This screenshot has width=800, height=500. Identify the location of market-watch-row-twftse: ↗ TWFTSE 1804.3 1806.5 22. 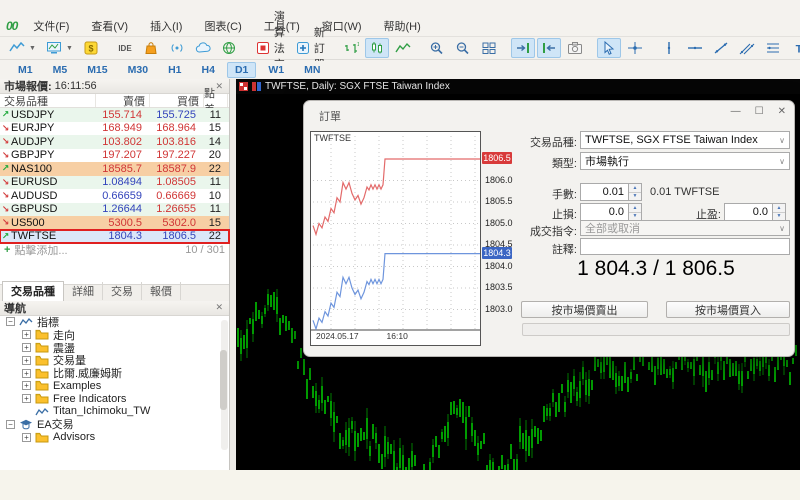
(115, 236).